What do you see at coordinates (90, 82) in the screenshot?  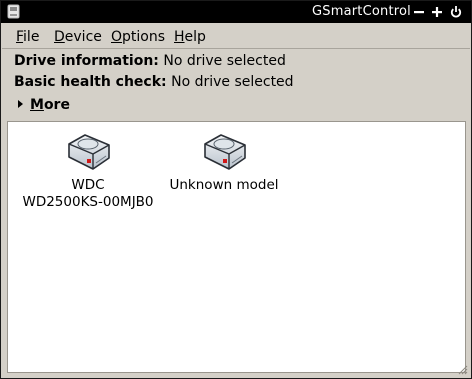 I see `health-check-label: Basic health check:` at bounding box center [90, 82].